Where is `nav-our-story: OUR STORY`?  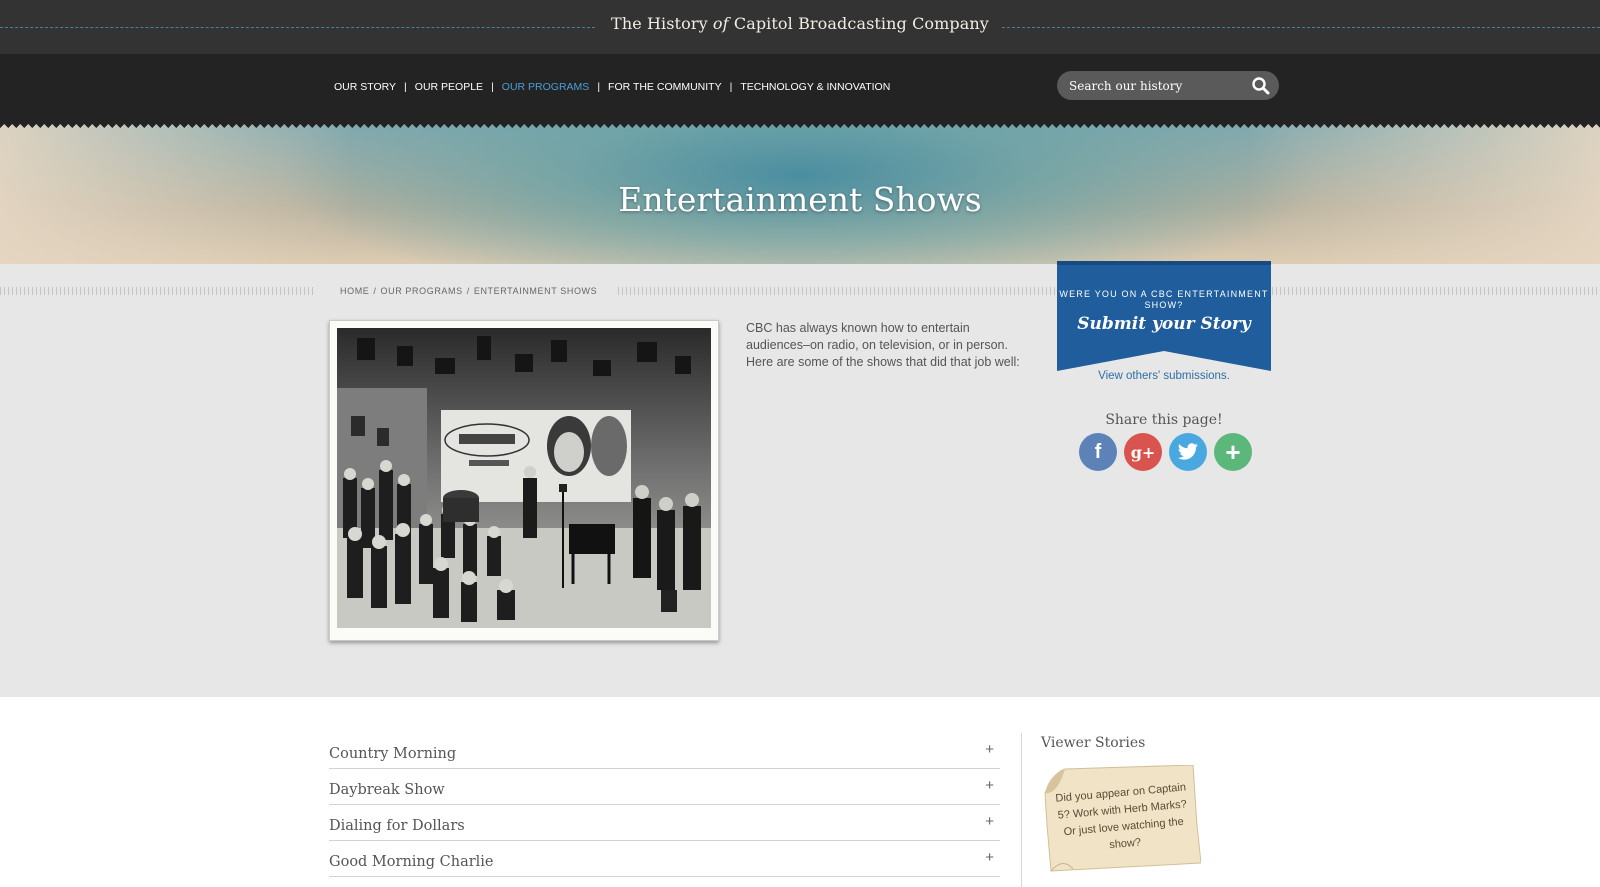 nav-our-story: OUR STORY is located at coordinates (365, 87).